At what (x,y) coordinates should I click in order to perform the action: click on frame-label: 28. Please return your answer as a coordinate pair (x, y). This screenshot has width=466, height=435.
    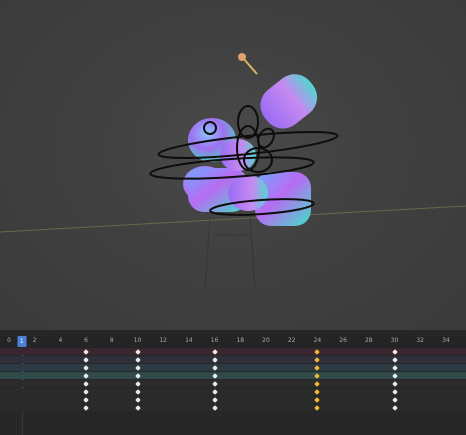
    Looking at the image, I should click on (368, 340).